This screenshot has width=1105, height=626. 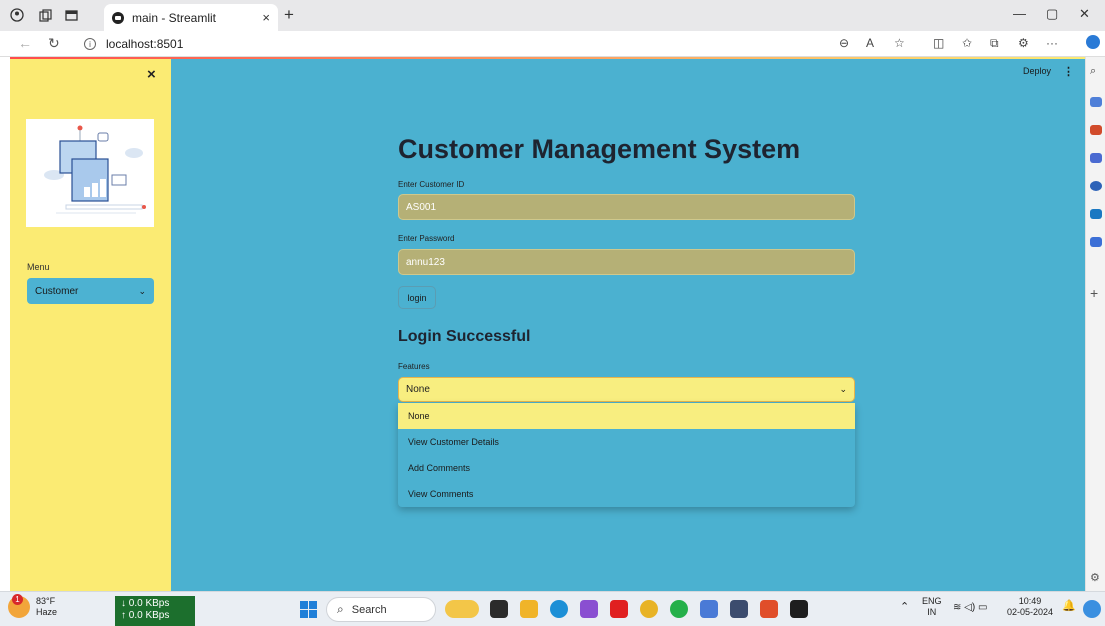 I want to click on password-value: annu123, so click(x=425, y=262).